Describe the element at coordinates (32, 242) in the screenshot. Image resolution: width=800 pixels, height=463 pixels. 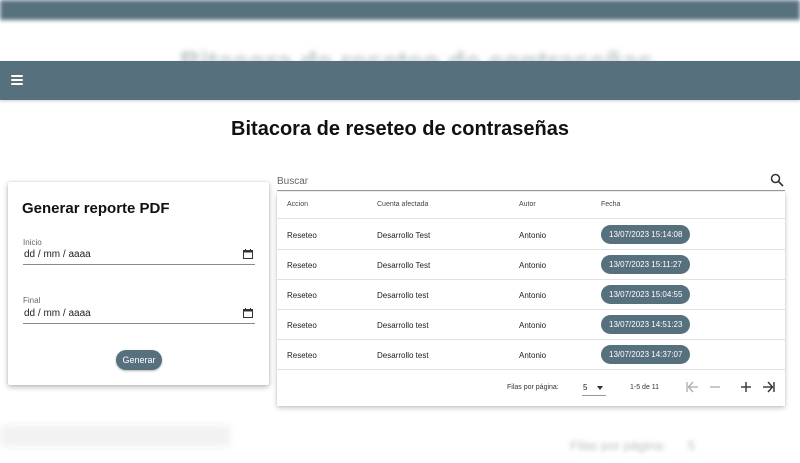
I see `start-date-label: Inicio` at that location.